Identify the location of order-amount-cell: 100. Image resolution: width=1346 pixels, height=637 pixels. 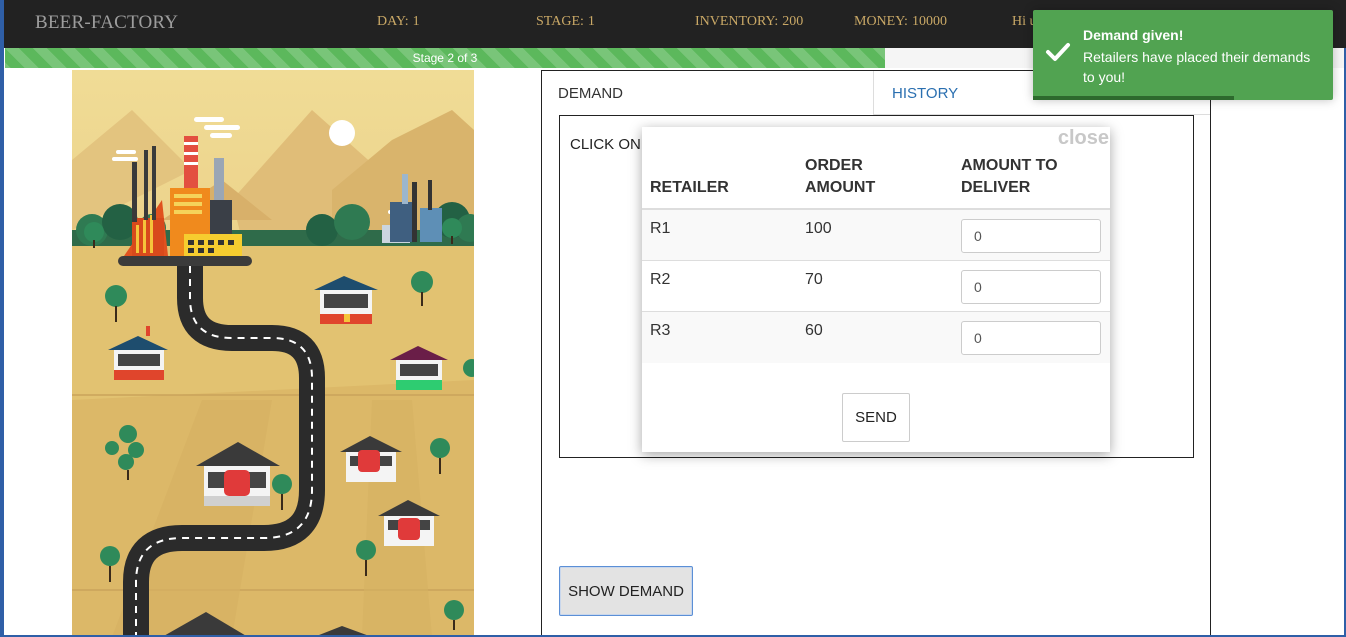
(818, 228).